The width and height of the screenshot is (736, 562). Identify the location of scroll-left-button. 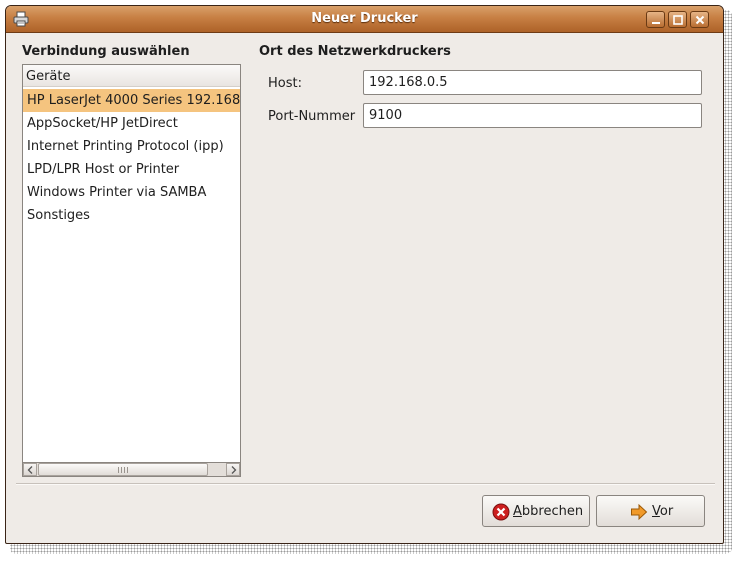
(30, 469).